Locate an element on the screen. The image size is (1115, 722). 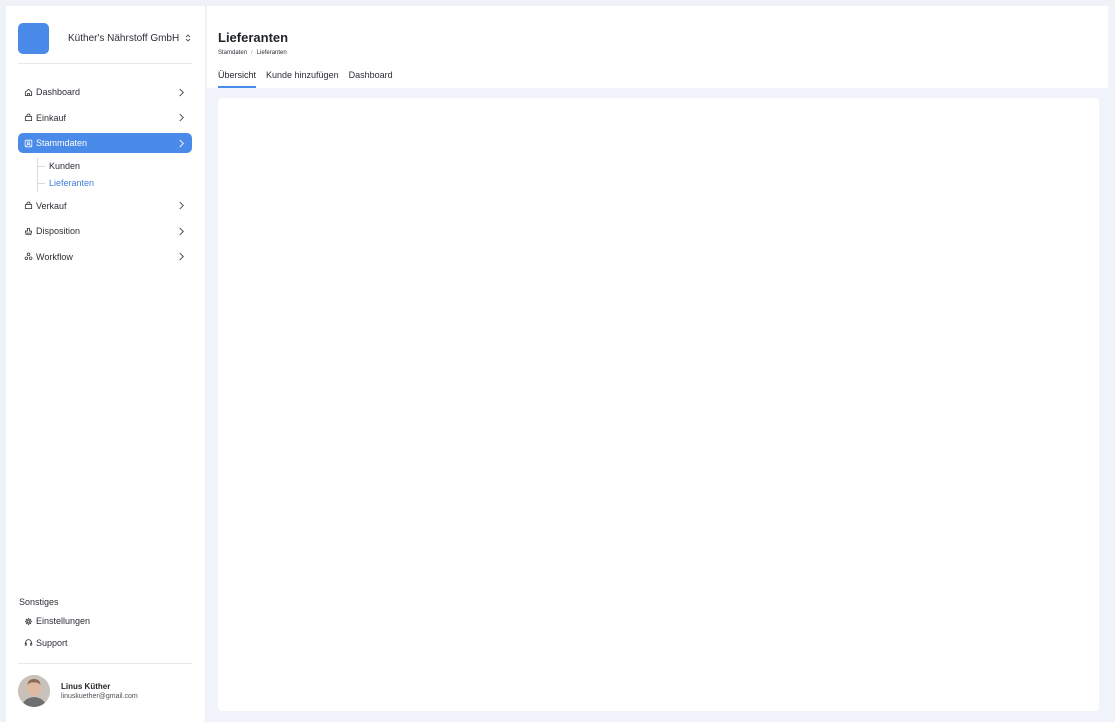
stammdaten-subnav: Kunden Lieferanten is located at coordinates (114, 174).